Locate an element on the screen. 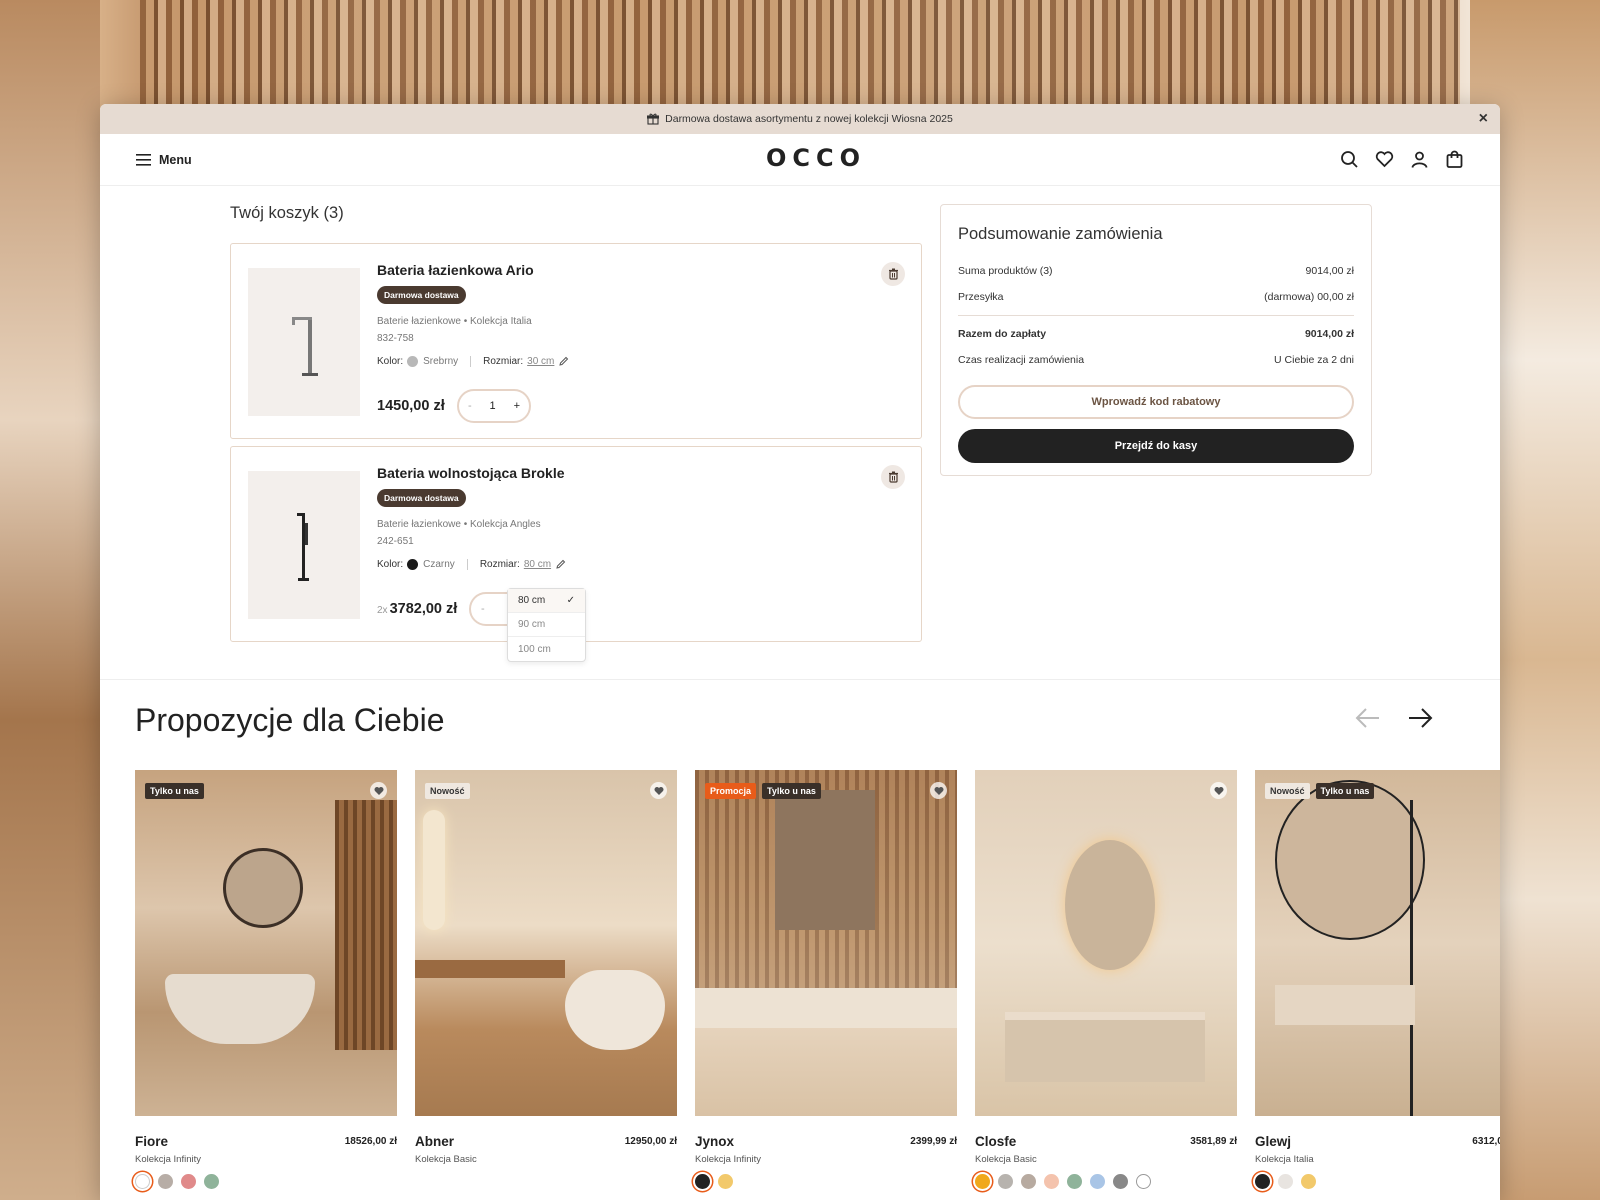 The image size is (1600, 1200). item-category: Baterie łazienkowe • Kolekcja Italia is located at coordinates (454, 321).